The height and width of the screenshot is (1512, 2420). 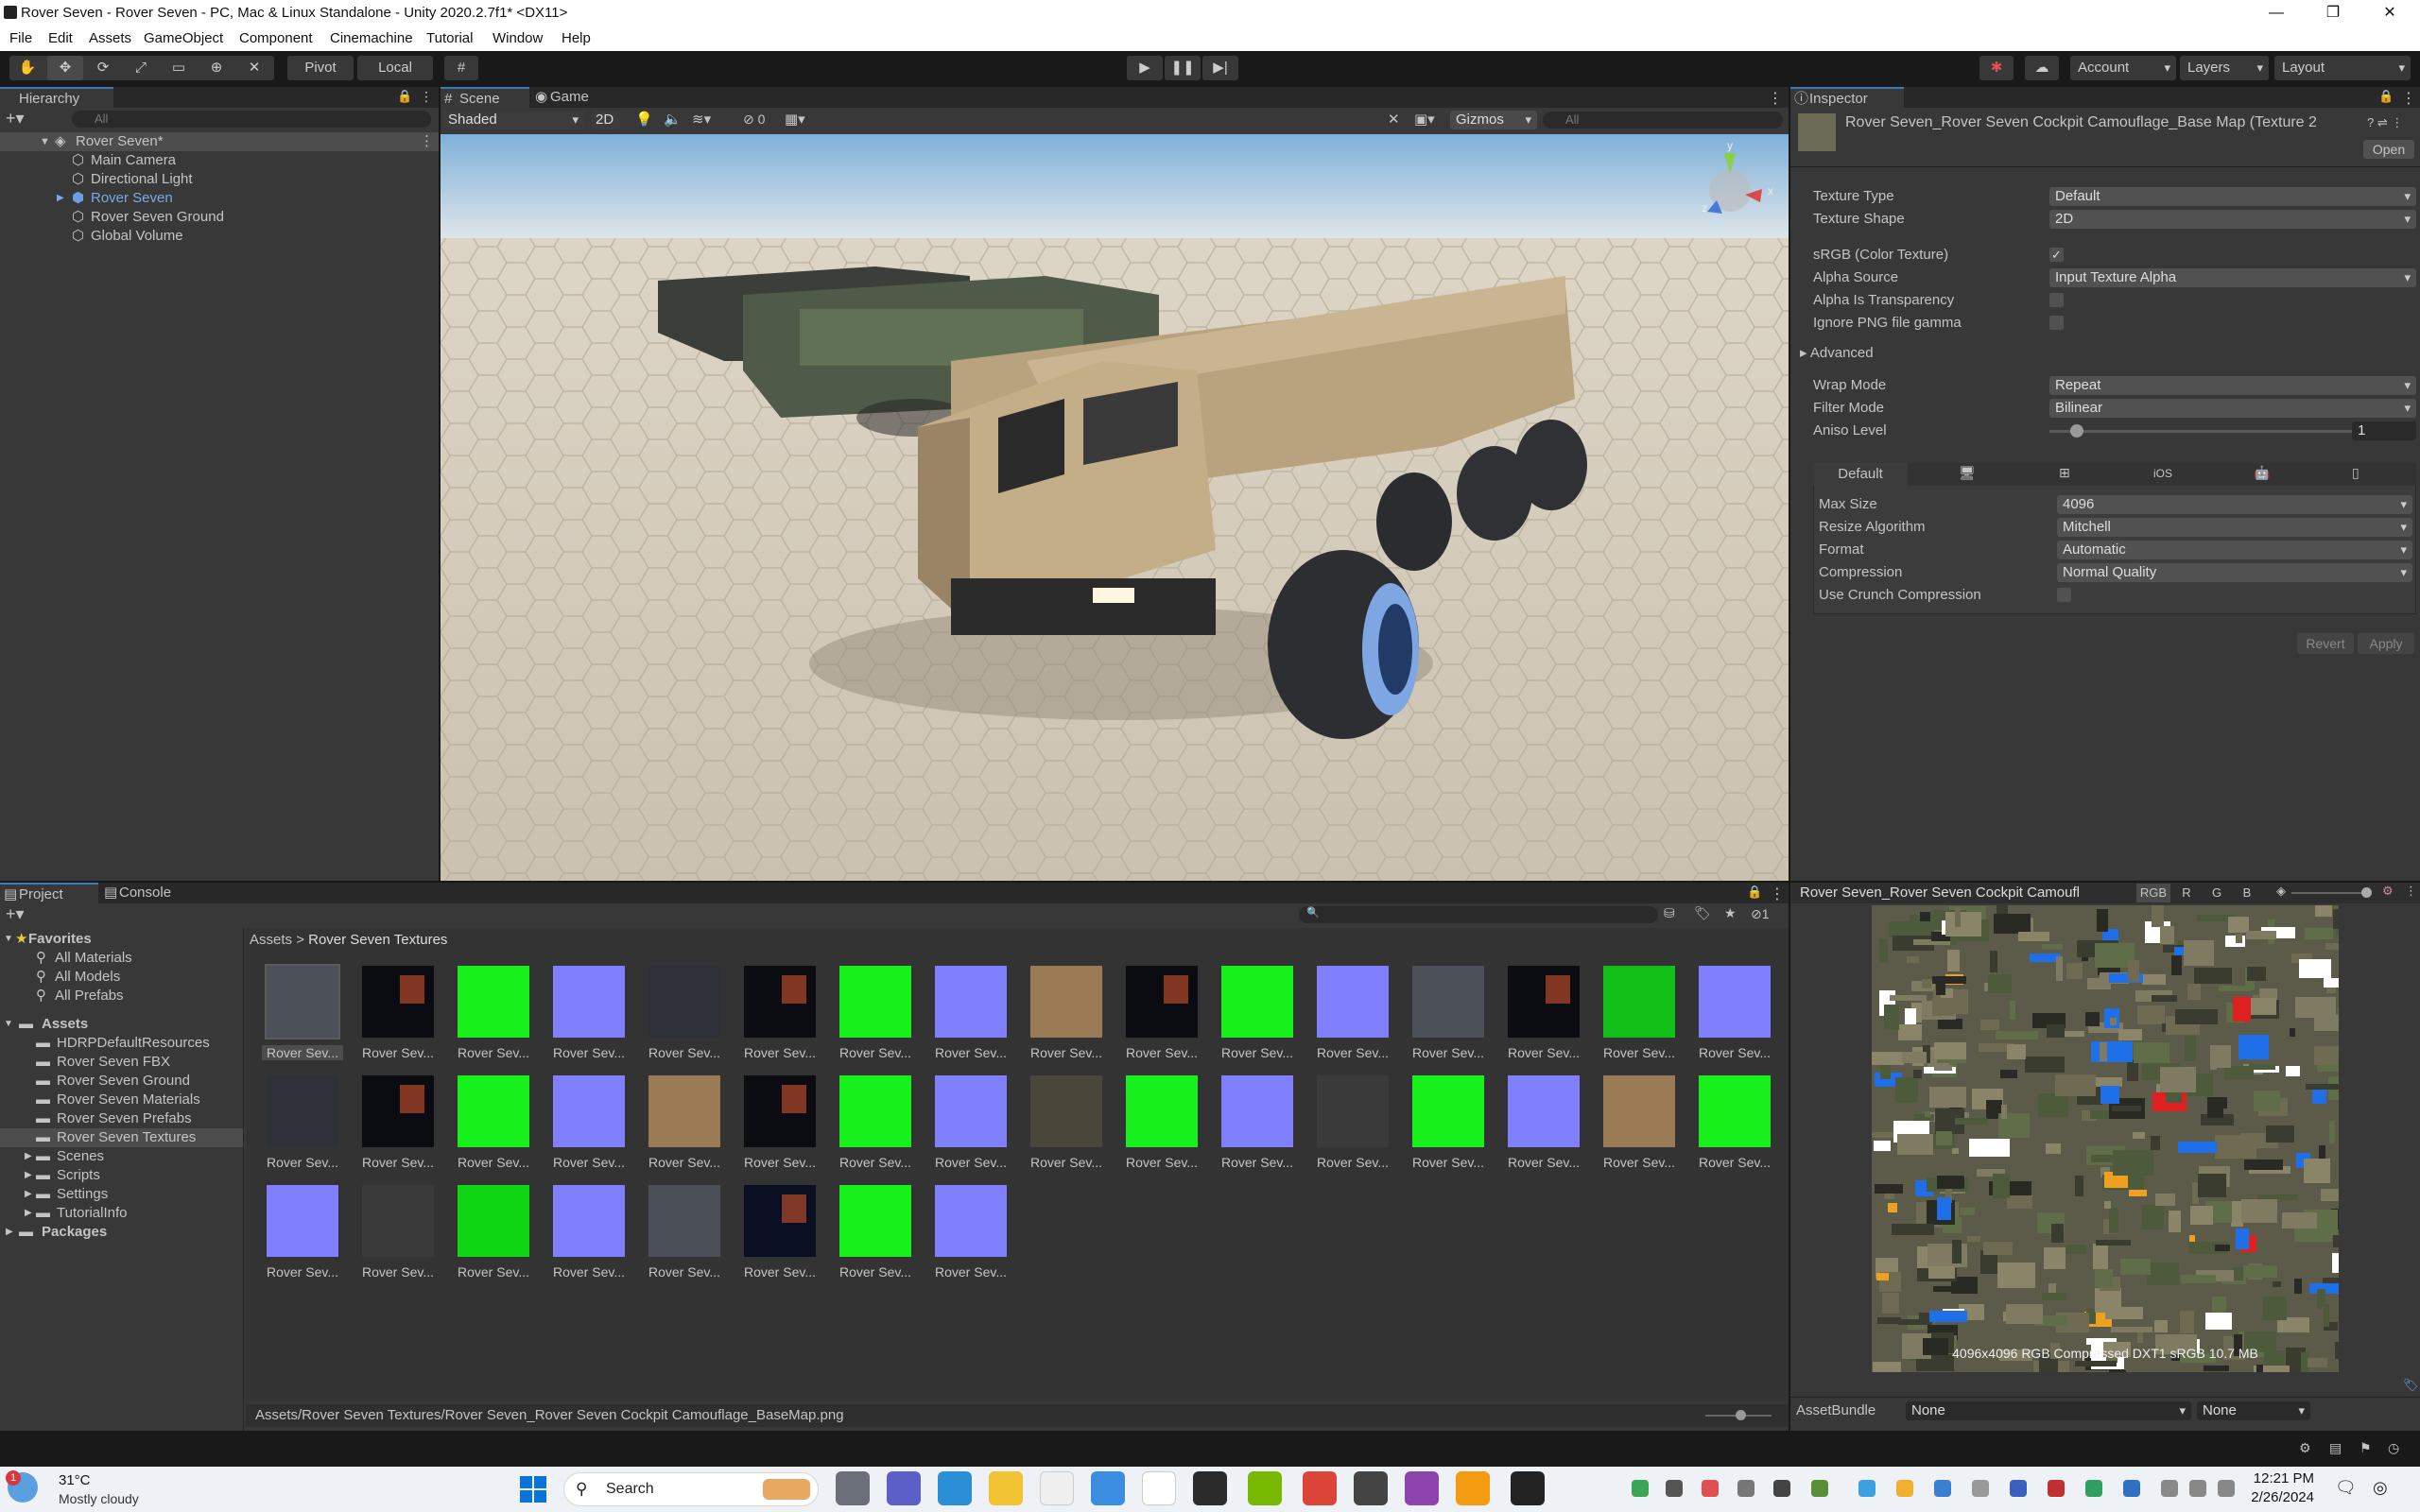 I want to click on thumbnail-size-handle, so click(x=1741, y=1415).